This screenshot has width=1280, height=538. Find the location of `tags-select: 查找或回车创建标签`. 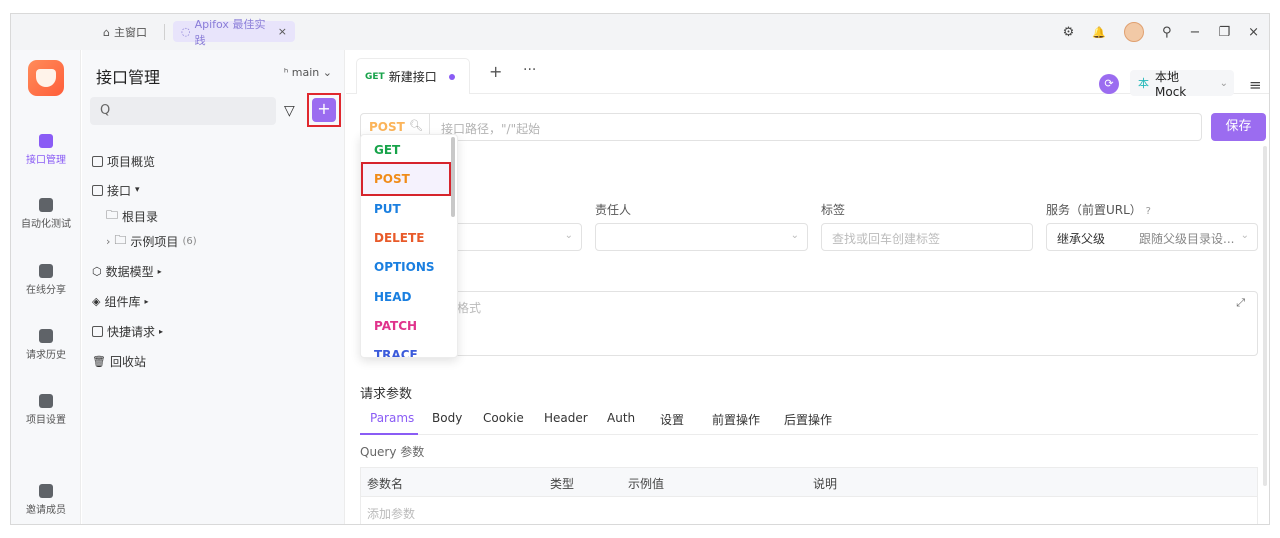

tags-select: 查找或回车创建标签 is located at coordinates (927, 237).